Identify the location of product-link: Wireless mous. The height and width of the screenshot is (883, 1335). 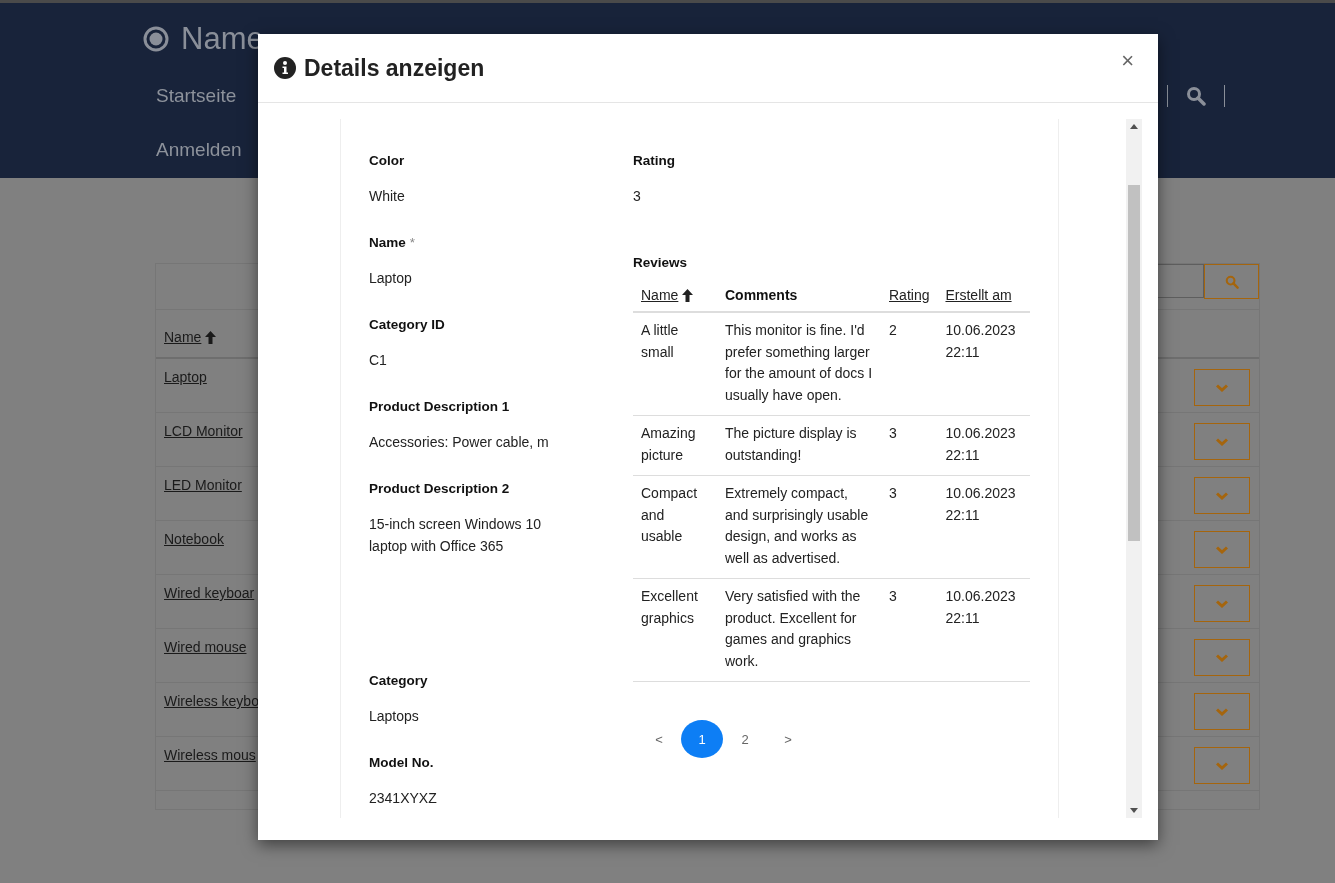
(210, 755).